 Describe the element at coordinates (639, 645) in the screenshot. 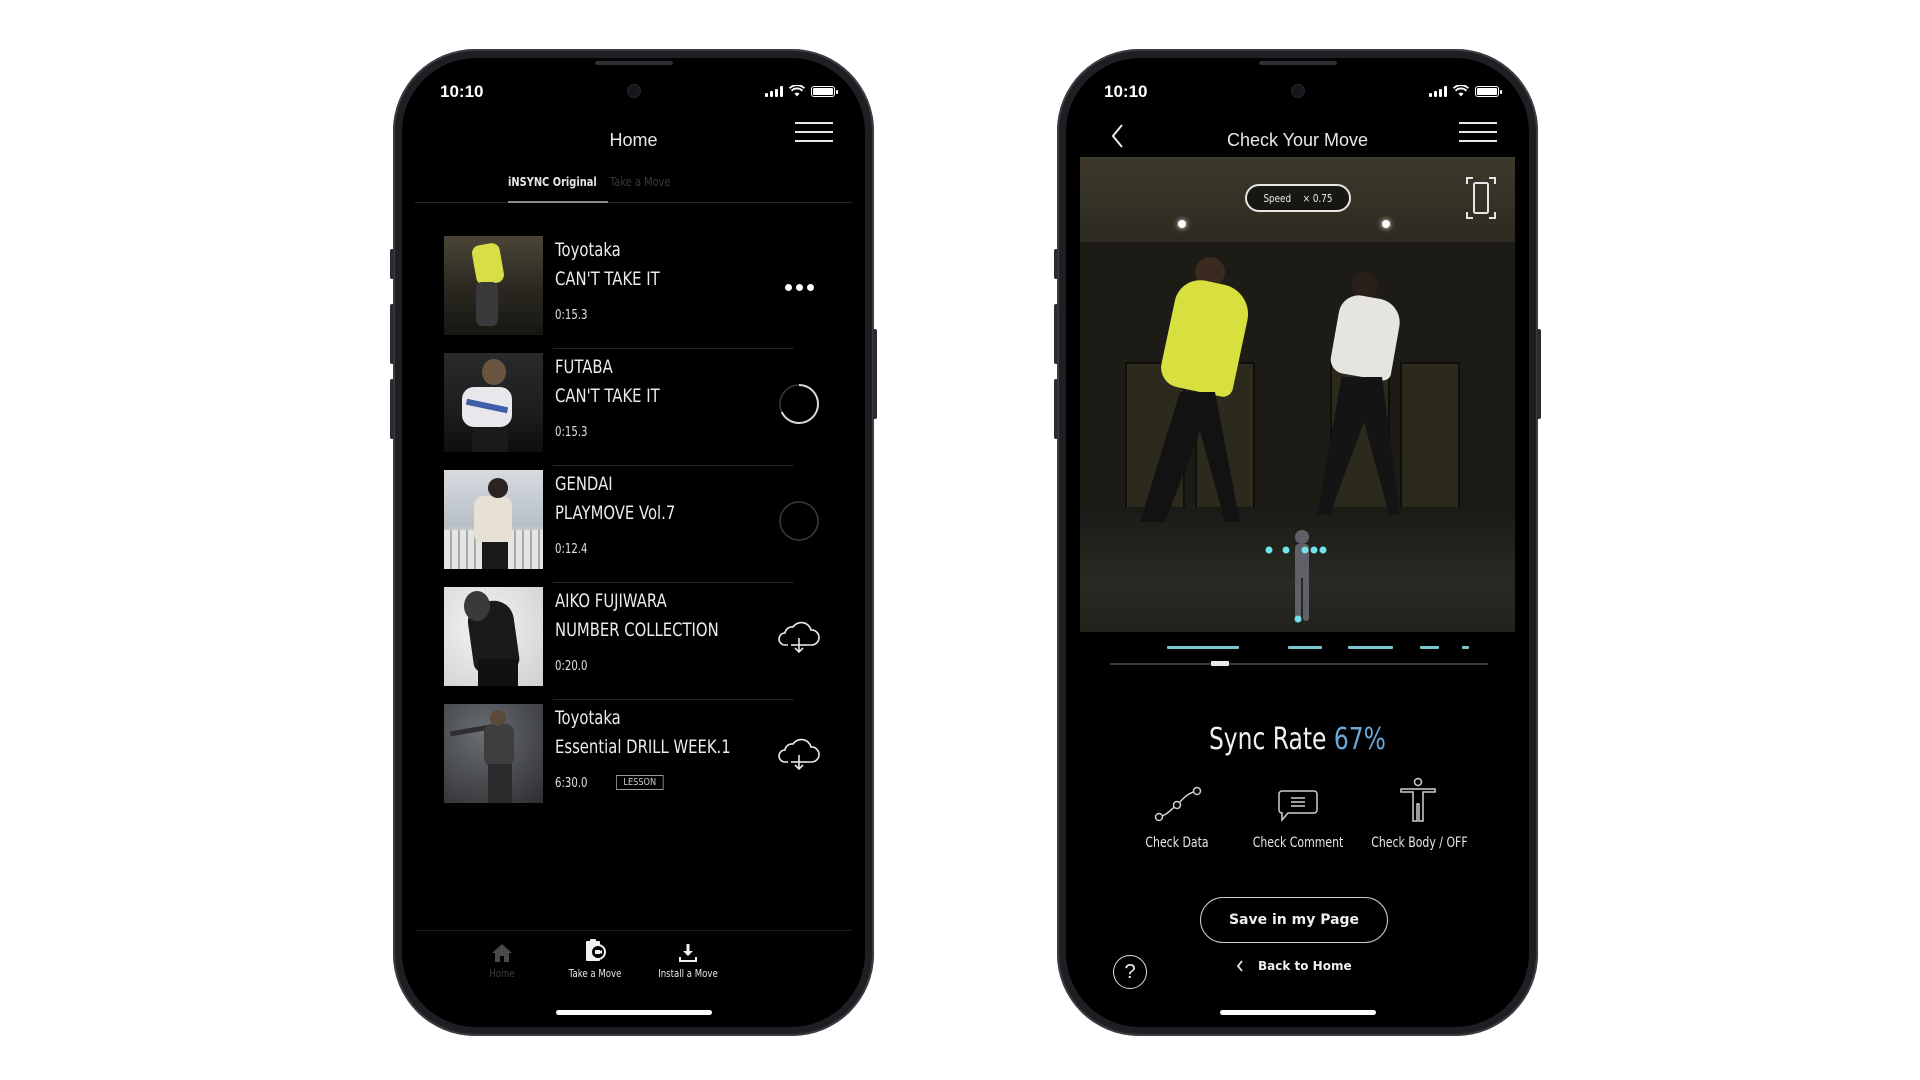

I see `list-item: AIKO FUJIWARA NUMBER COLLECTION 0:20.0` at that location.